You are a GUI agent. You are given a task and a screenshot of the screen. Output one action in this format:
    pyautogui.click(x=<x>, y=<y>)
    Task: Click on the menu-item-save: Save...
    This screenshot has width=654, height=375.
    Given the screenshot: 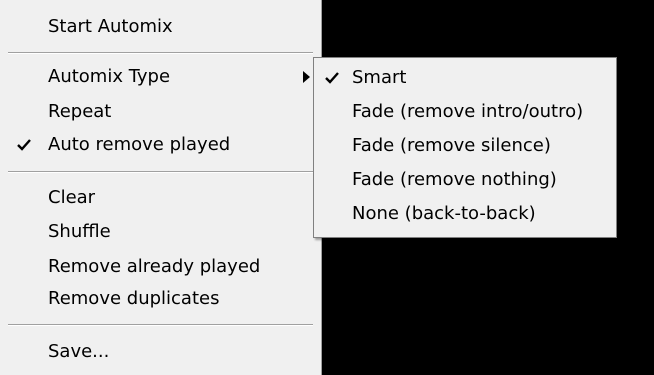 What is the action you would take?
    pyautogui.click(x=160, y=352)
    